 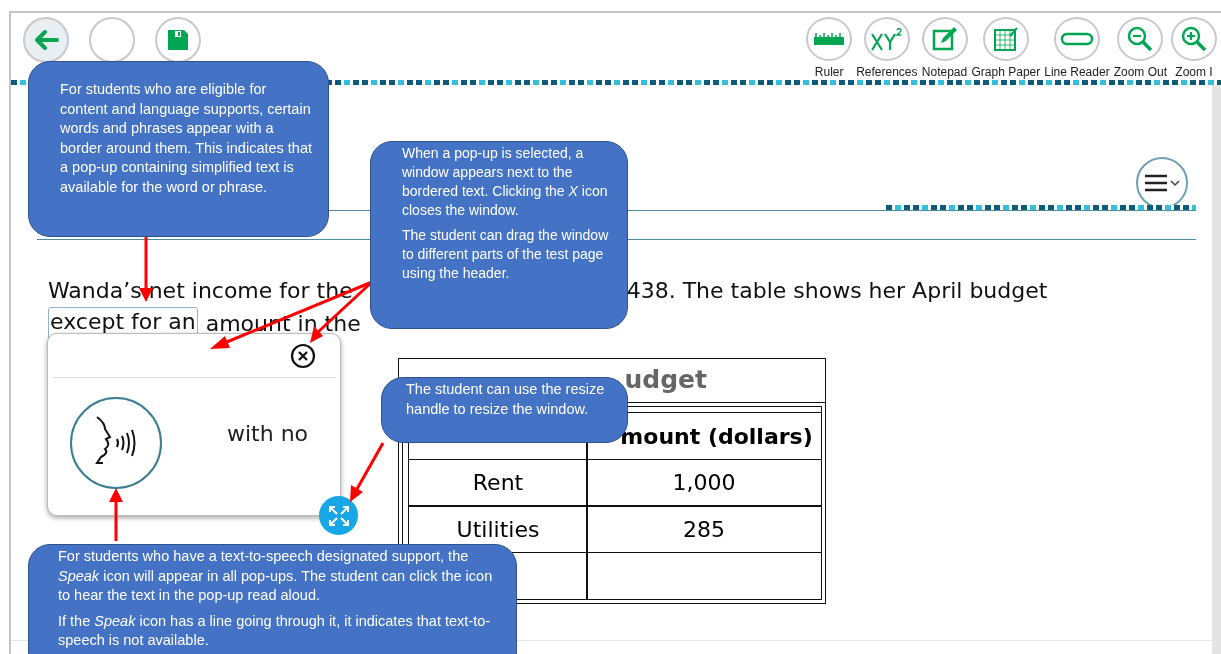 What do you see at coordinates (506, 254) in the screenshot?
I see `callout-text: The student can drag the window to different parts of the test page using the header.` at bounding box center [506, 254].